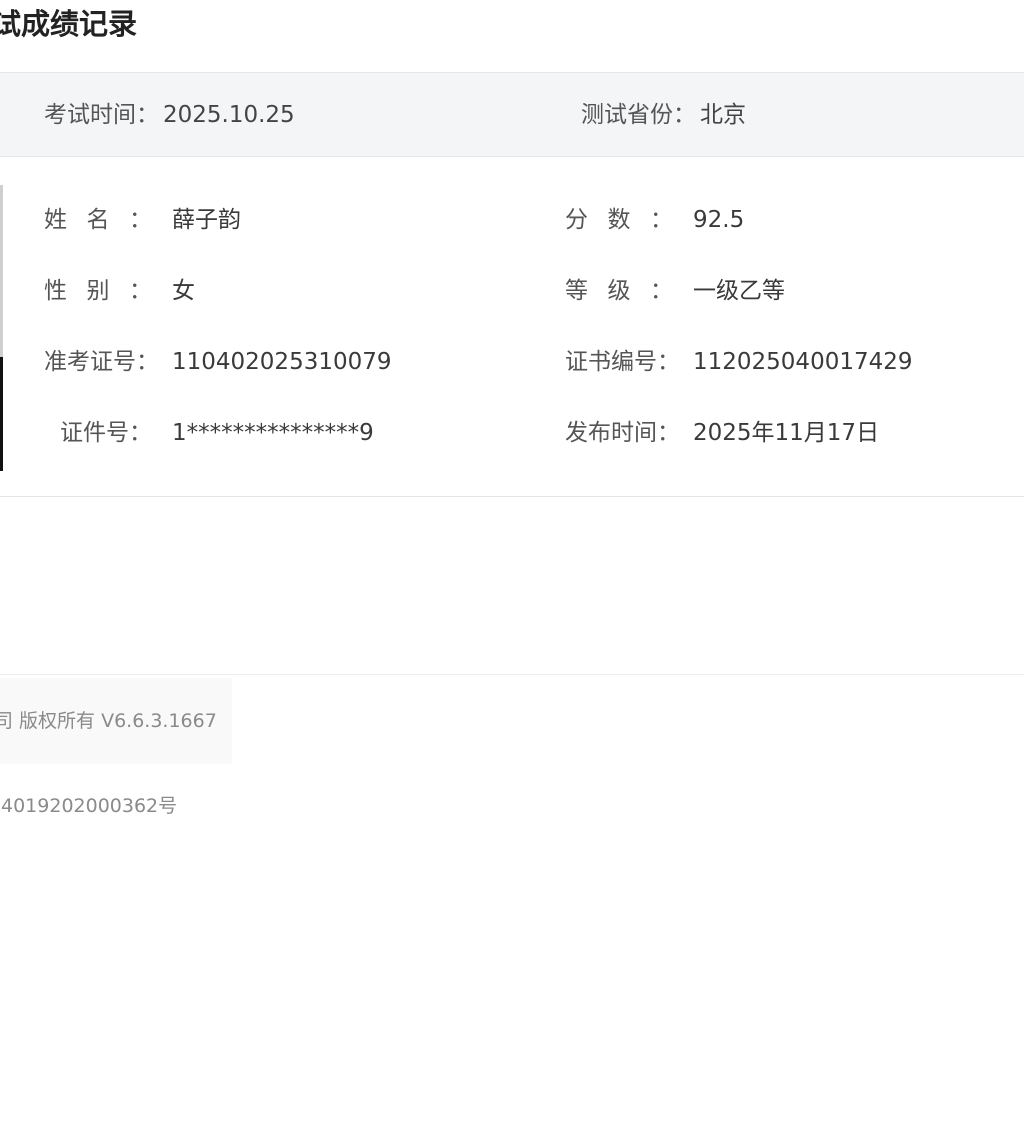 The width and height of the screenshot is (1024, 1142). What do you see at coordinates (98, 291) in the screenshot?
I see `gender-label: 性 别 ：` at bounding box center [98, 291].